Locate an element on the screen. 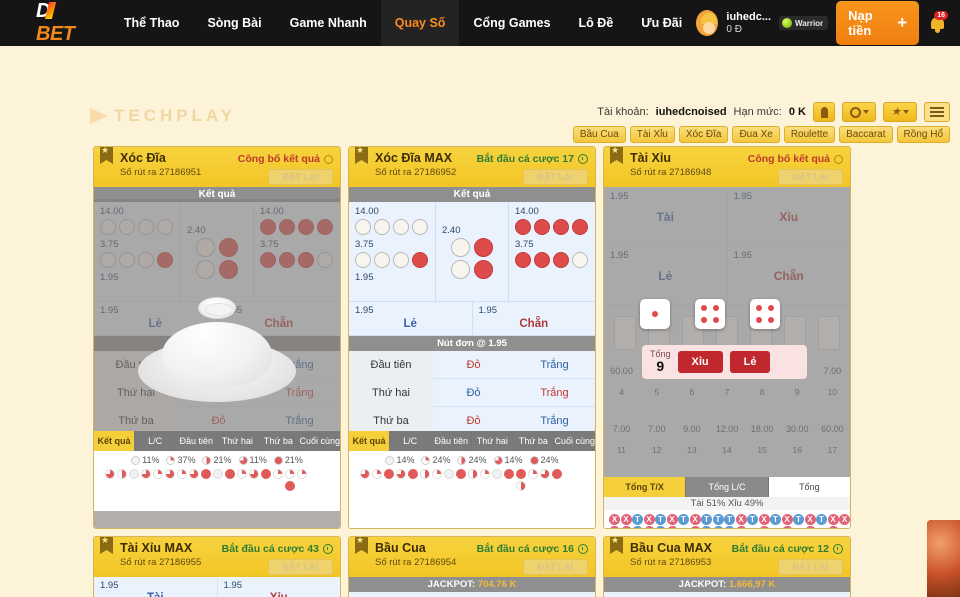  chip-rong-ho: Rồng Hổ is located at coordinates (923, 134).